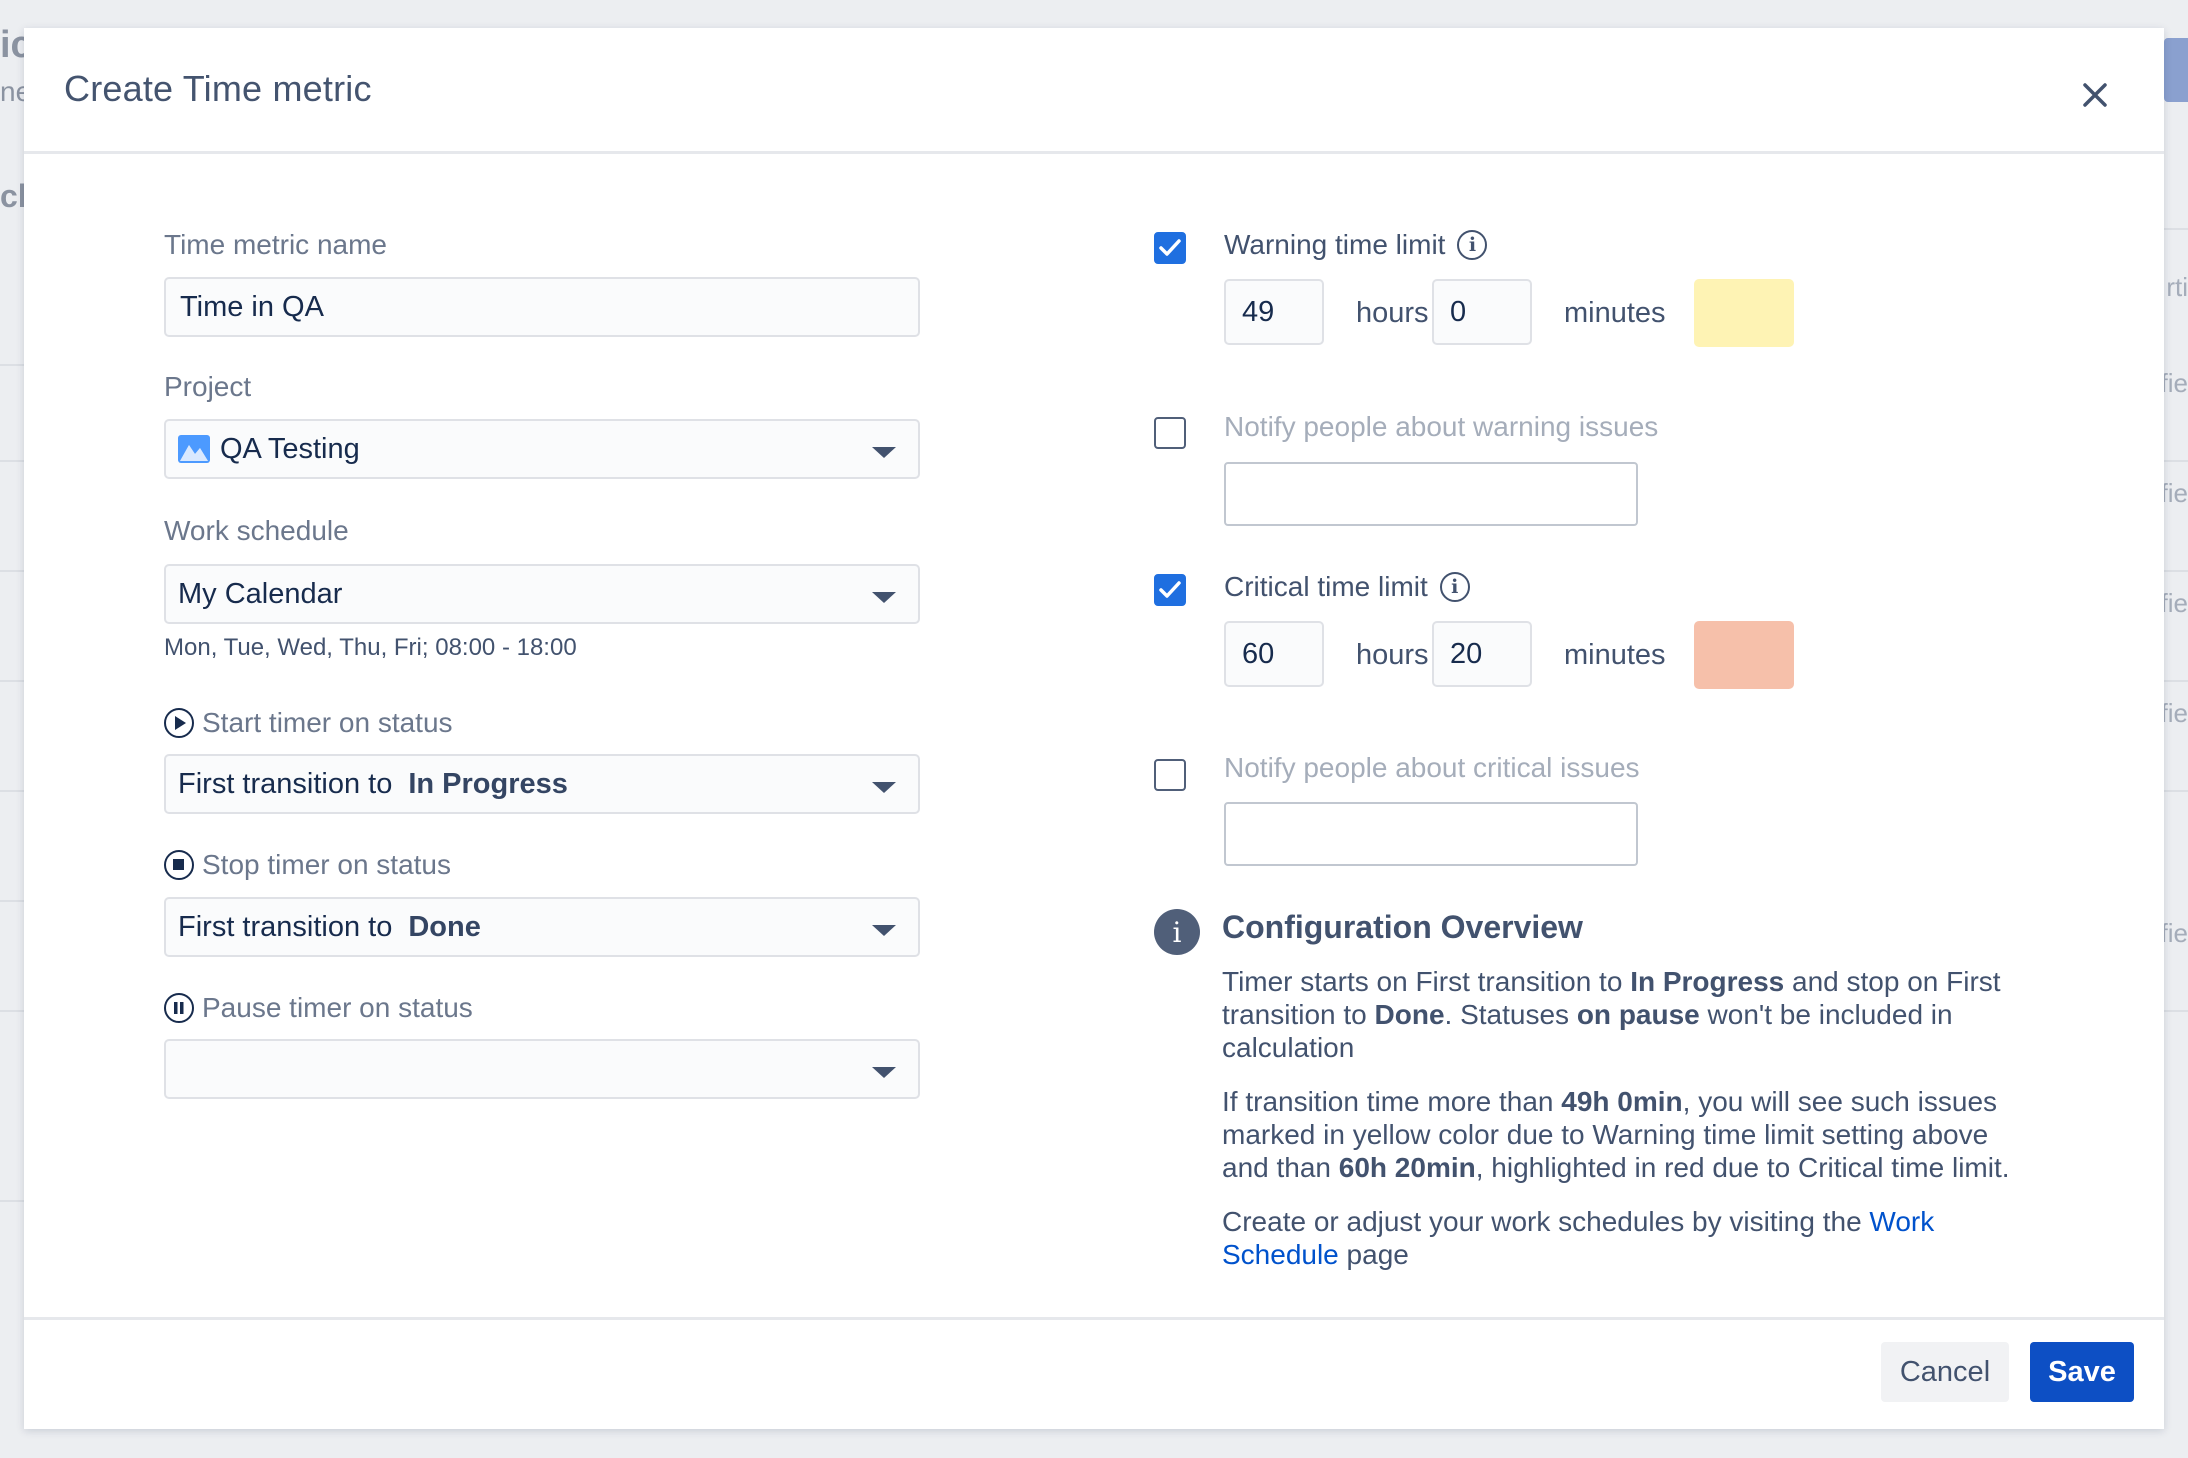 This screenshot has height=1458, width=2188. What do you see at coordinates (1335, 244) in the screenshot?
I see `warning-limit-label-text: Warning time limit` at bounding box center [1335, 244].